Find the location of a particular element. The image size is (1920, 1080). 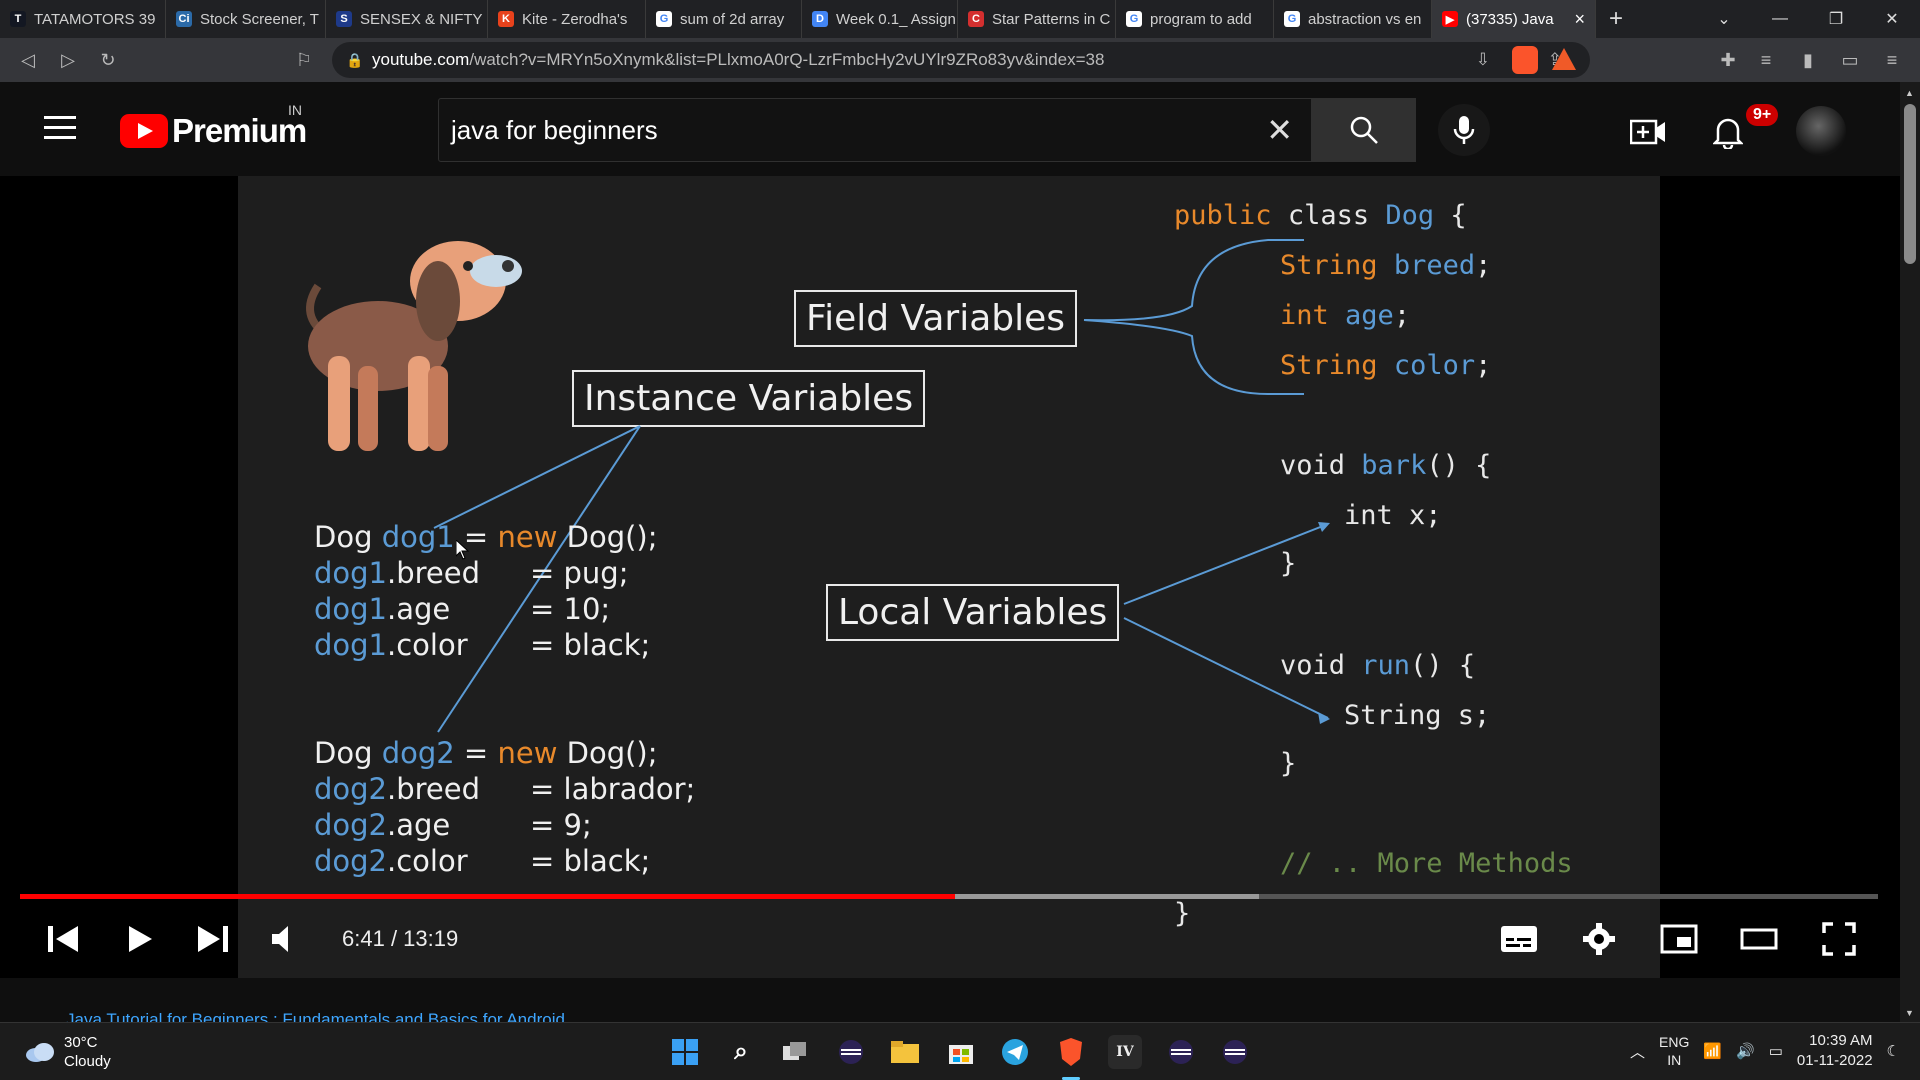

search-button is located at coordinates (1364, 130).